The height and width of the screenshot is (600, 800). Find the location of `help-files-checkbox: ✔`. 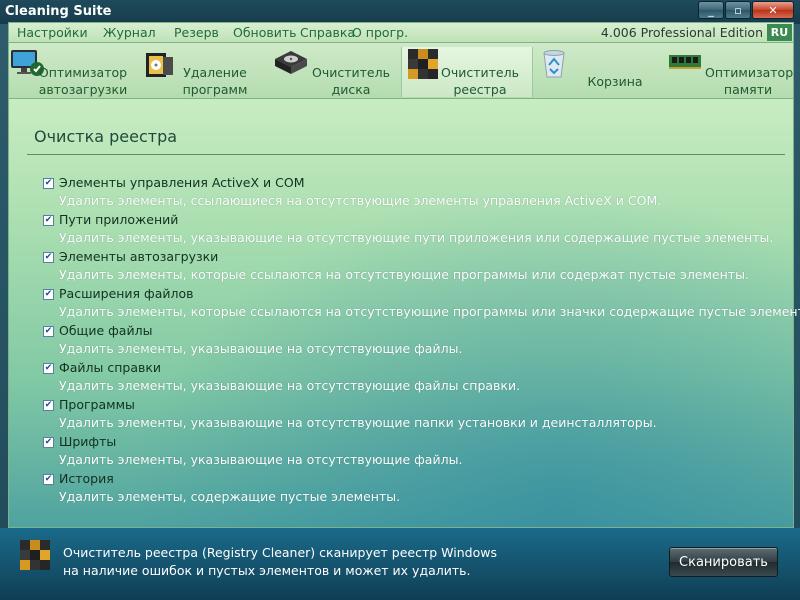

help-files-checkbox: ✔ is located at coordinates (48, 368).